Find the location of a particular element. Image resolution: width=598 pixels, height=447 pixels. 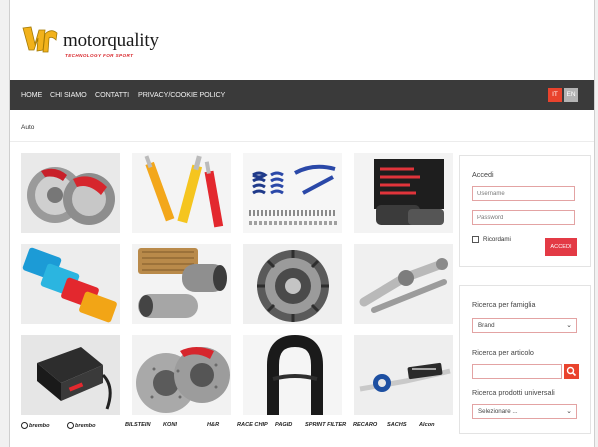

clutch-disc-icon is located at coordinates (292, 284).